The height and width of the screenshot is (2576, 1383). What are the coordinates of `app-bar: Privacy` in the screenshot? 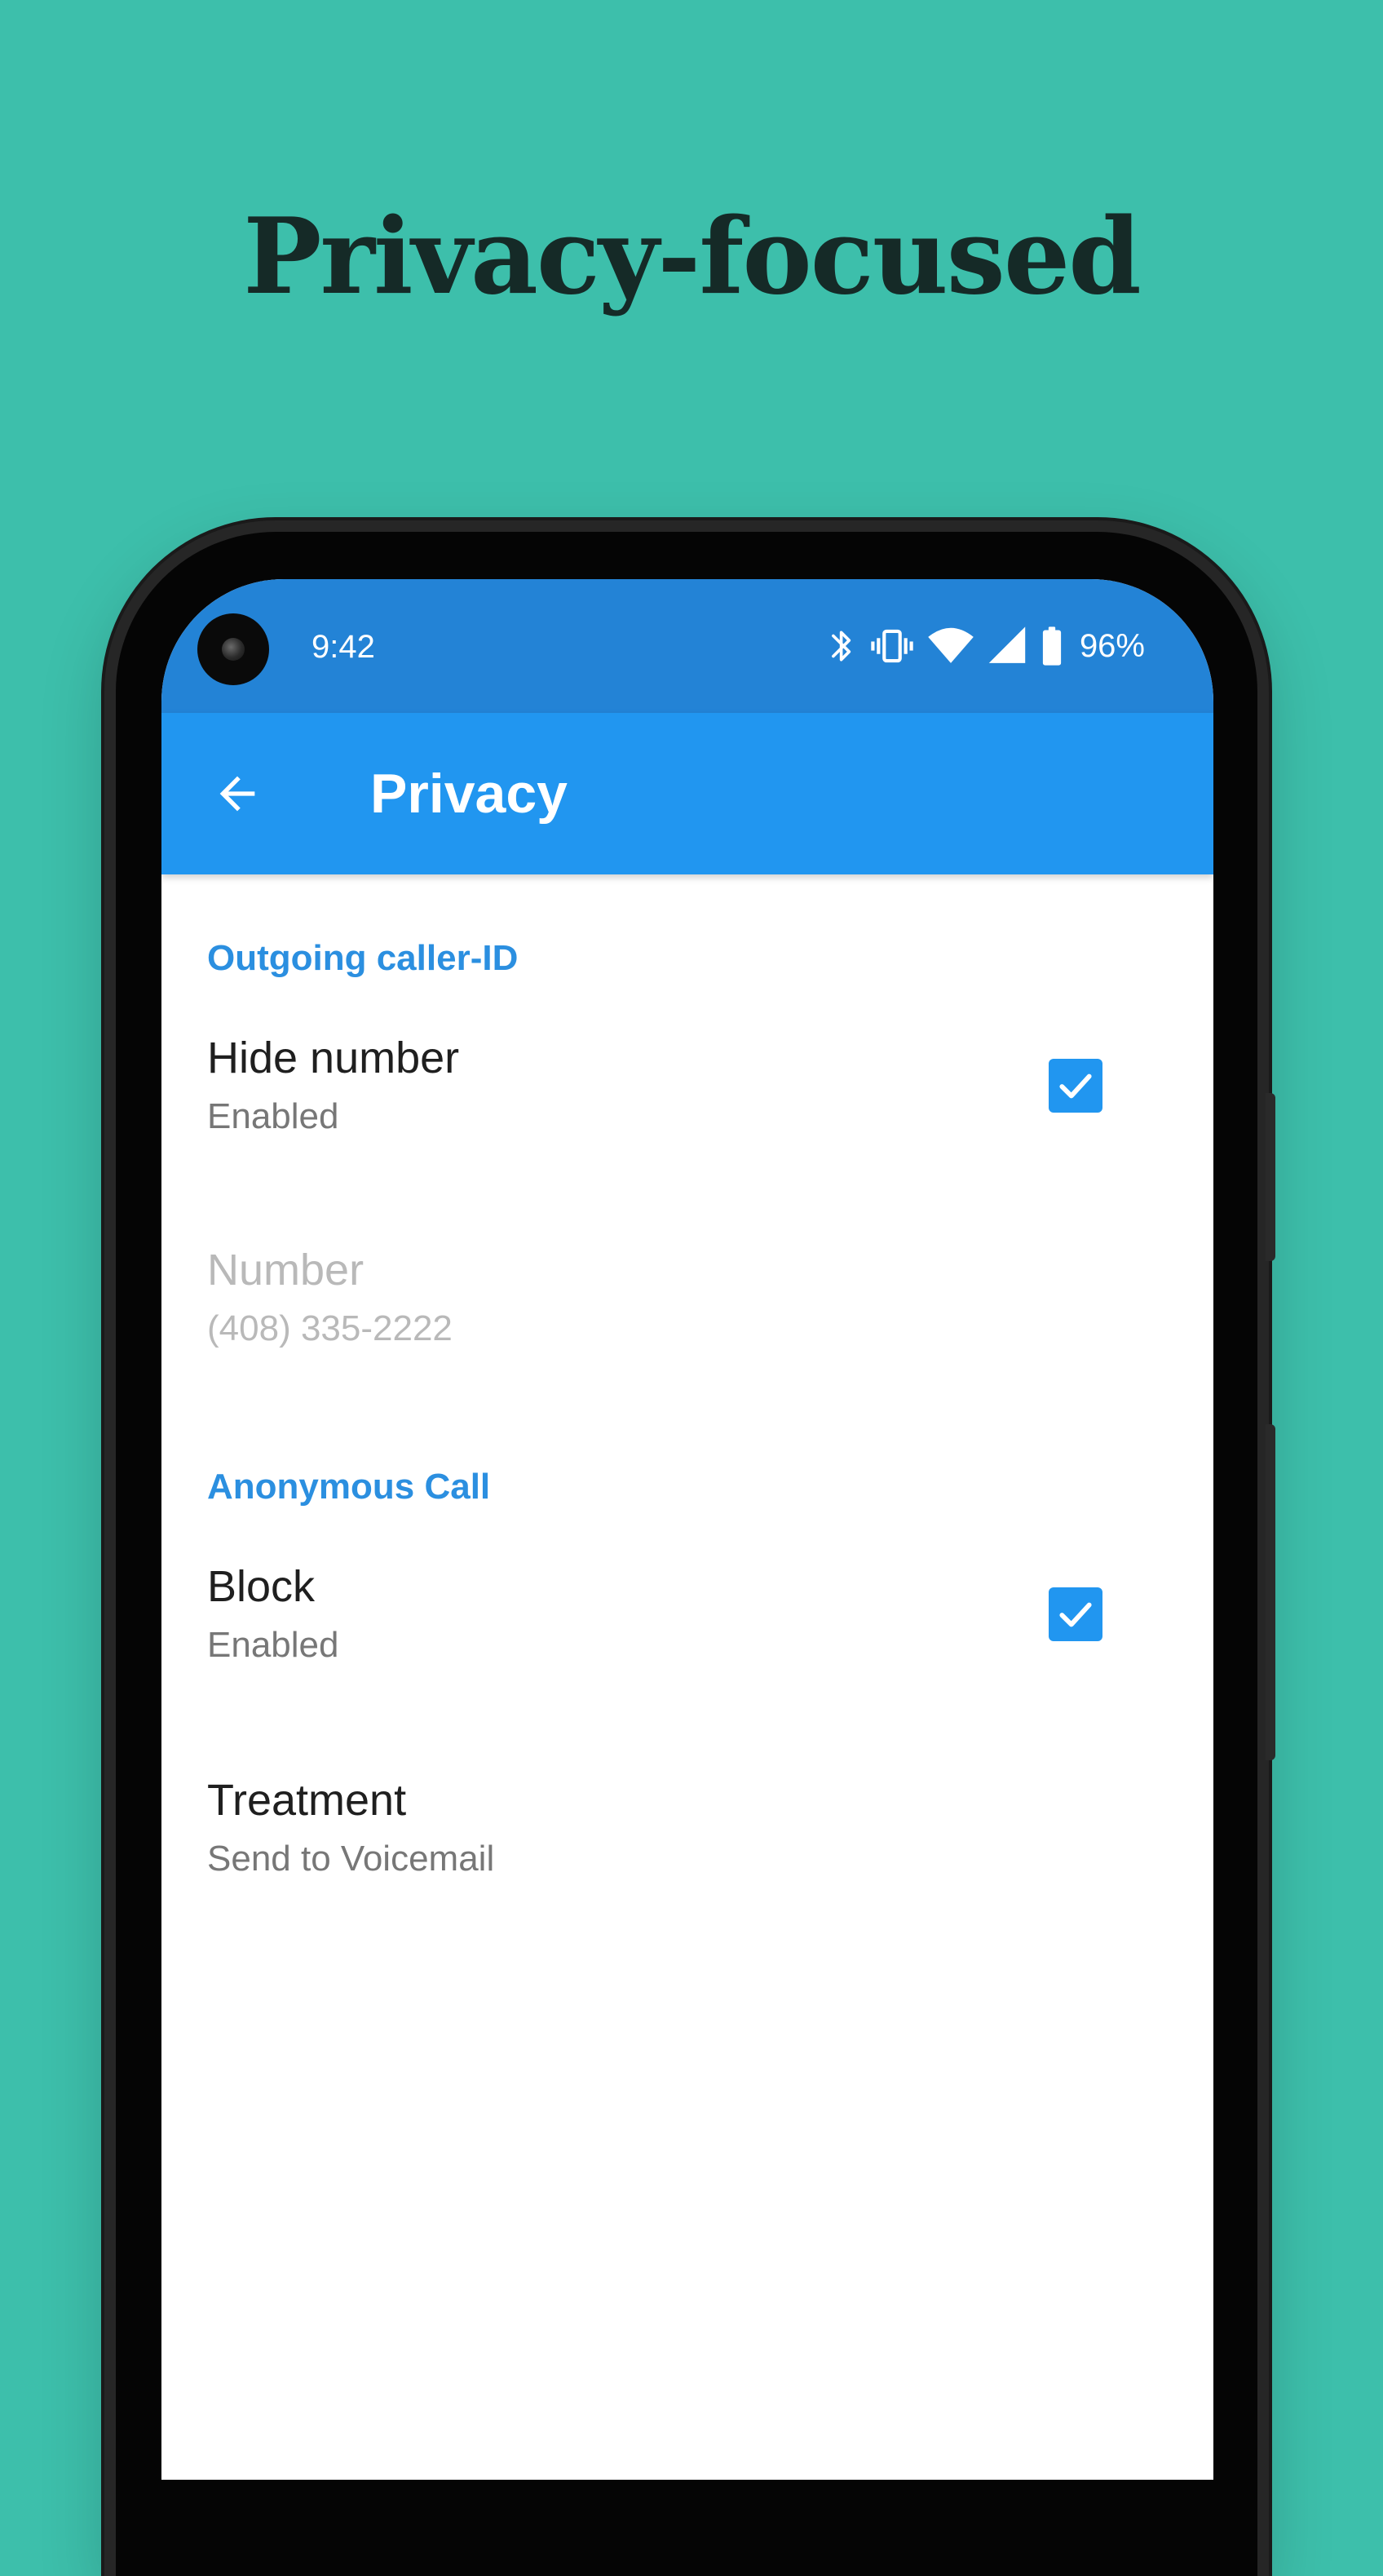 It's located at (687, 793).